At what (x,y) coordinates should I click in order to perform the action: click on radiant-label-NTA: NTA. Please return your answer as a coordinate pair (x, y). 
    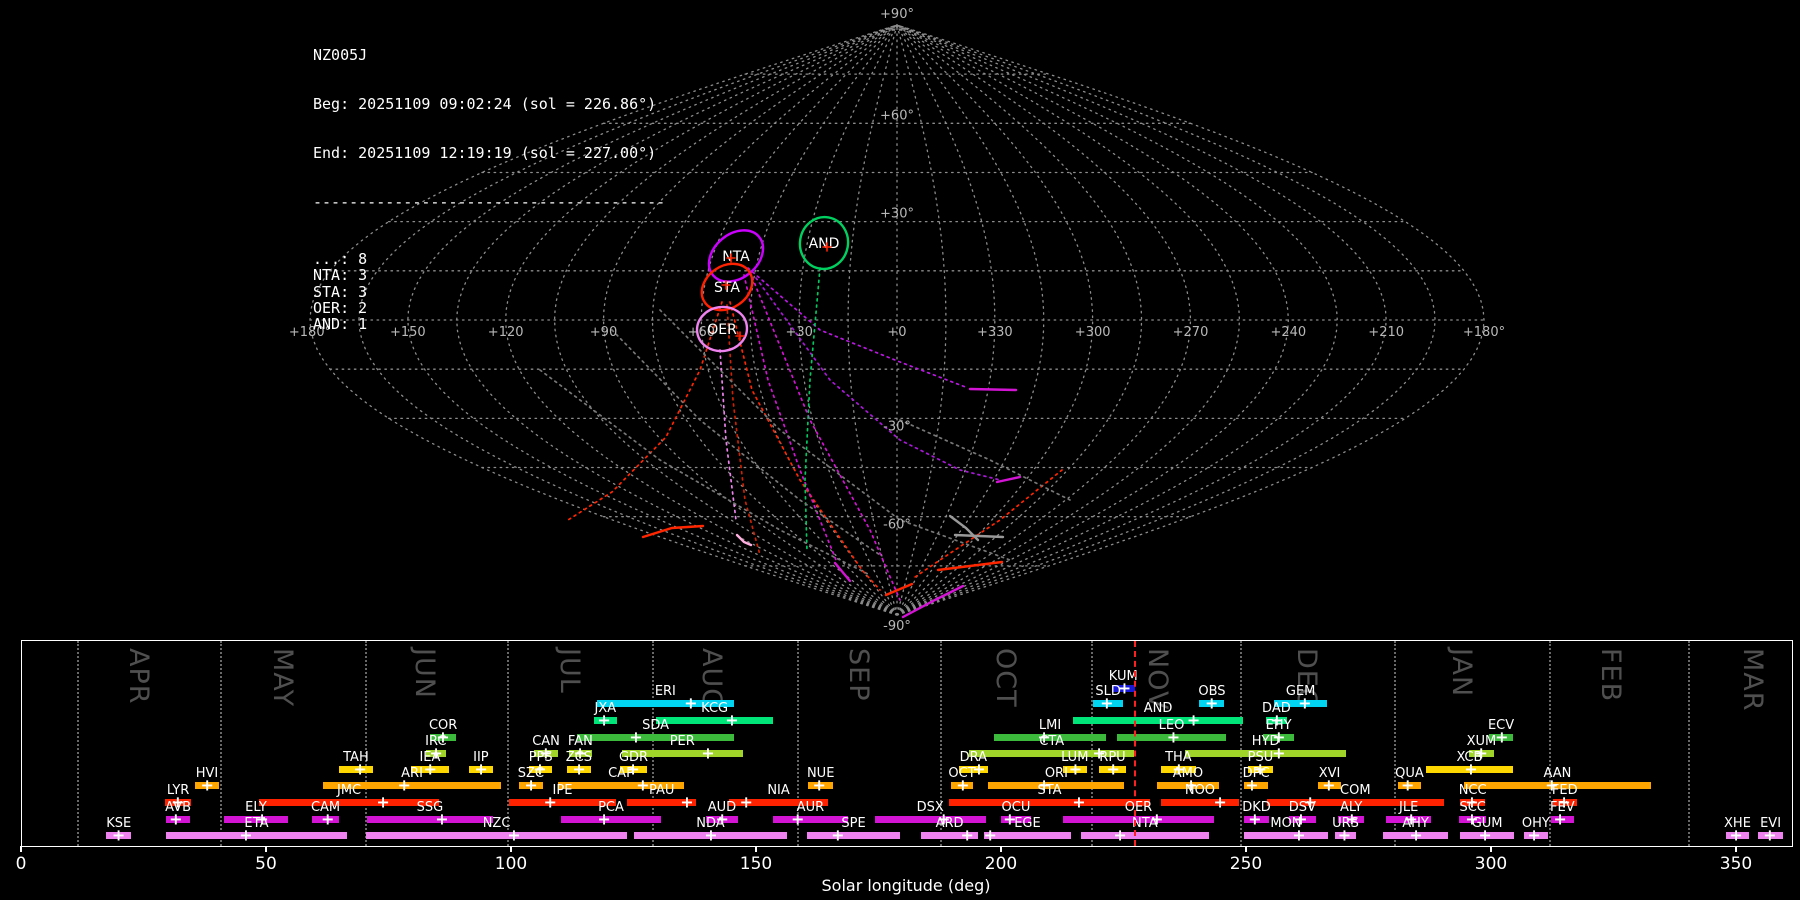
    Looking at the image, I should click on (736, 257).